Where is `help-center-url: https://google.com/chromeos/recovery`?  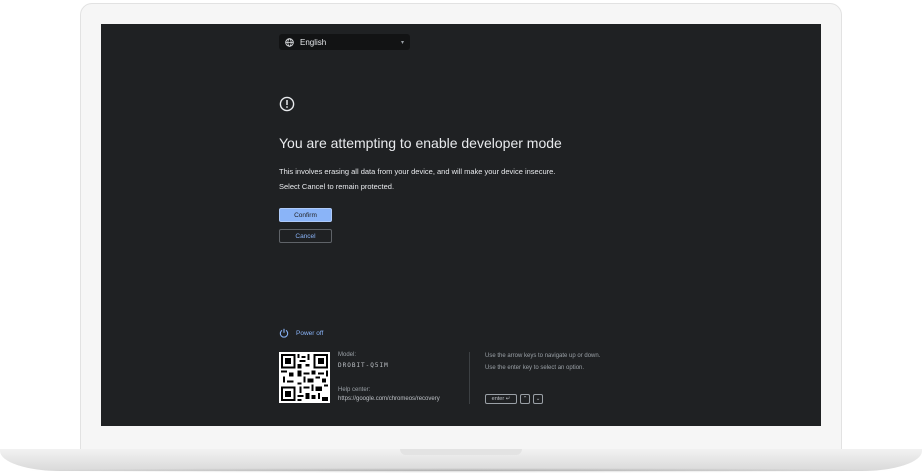 help-center-url: https://google.com/chromeos/recovery is located at coordinates (389, 399).